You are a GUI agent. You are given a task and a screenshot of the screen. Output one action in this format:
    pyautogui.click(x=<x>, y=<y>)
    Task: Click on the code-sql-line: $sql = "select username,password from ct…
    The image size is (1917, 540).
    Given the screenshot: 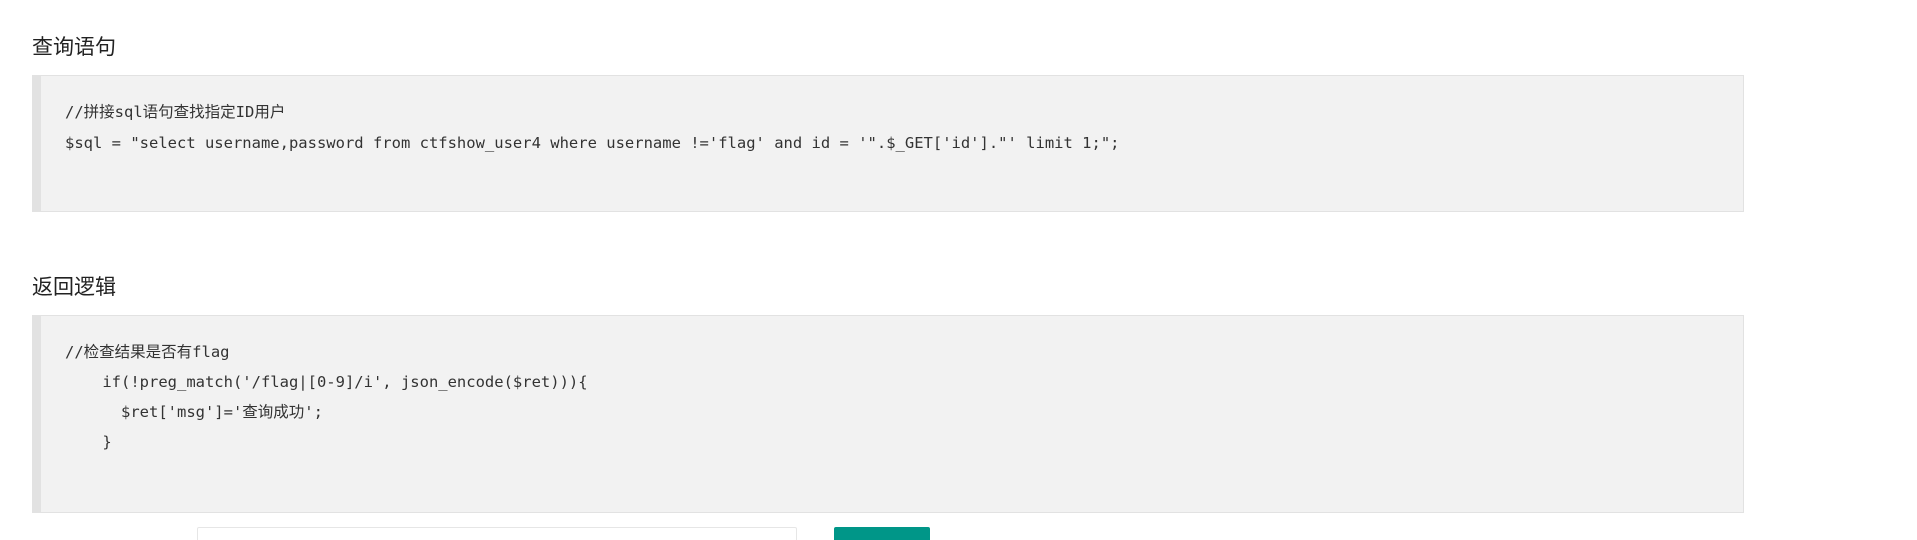 What is the action you would take?
    pyautogui.click(x=592, y=143)
    